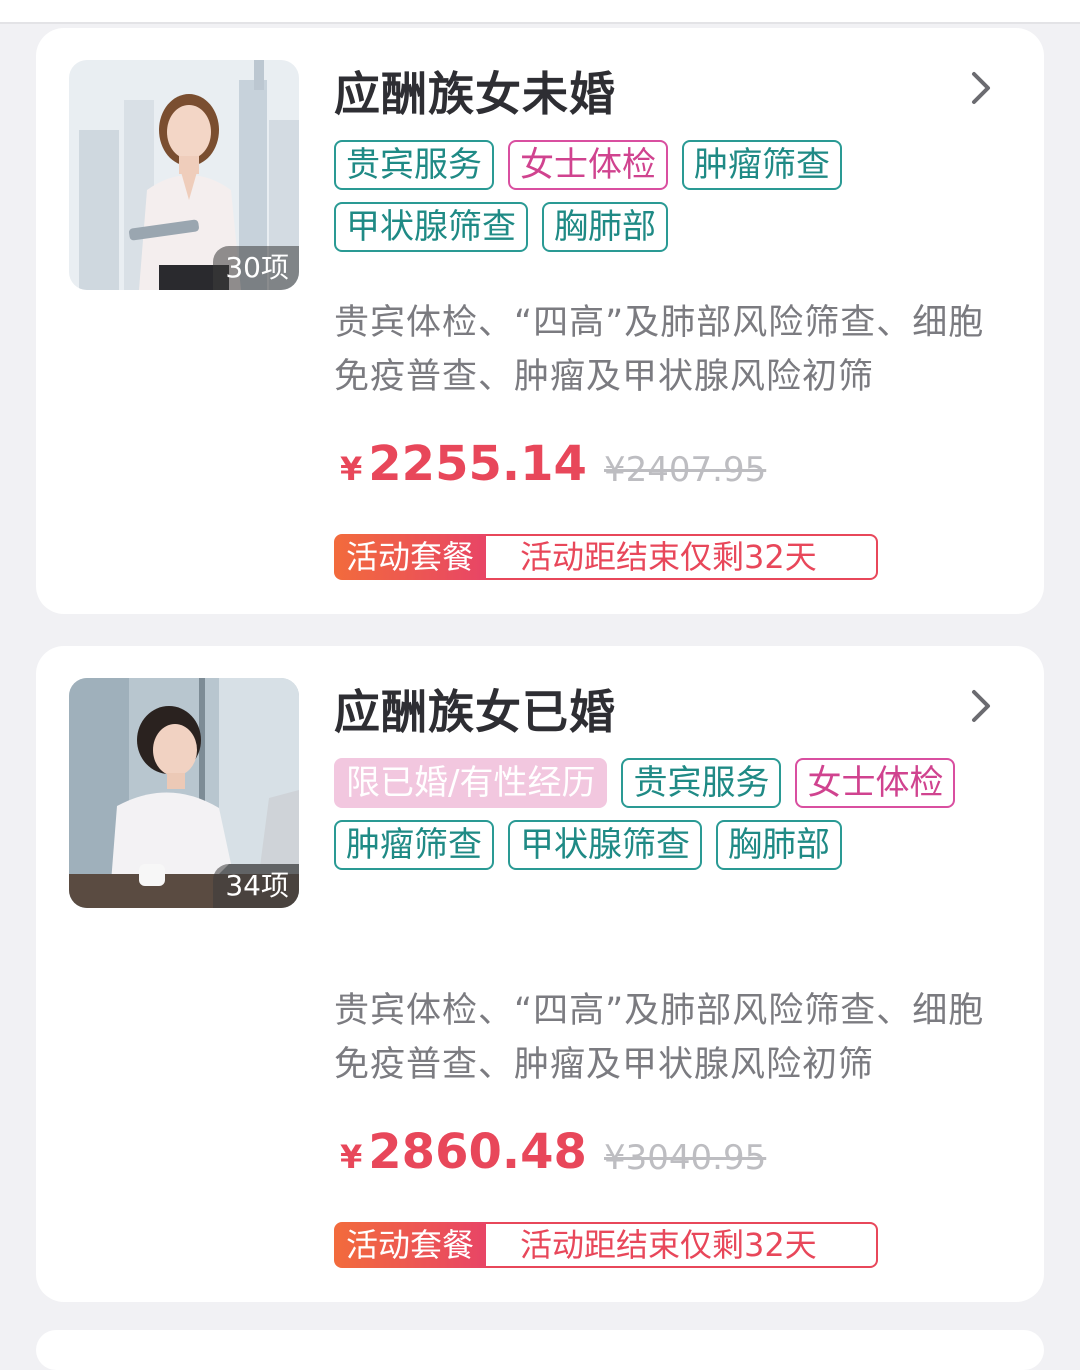  Describe the element at coordinates (685, 470) in the screenshot. I see `original-price: ¥2407.95` at that location.